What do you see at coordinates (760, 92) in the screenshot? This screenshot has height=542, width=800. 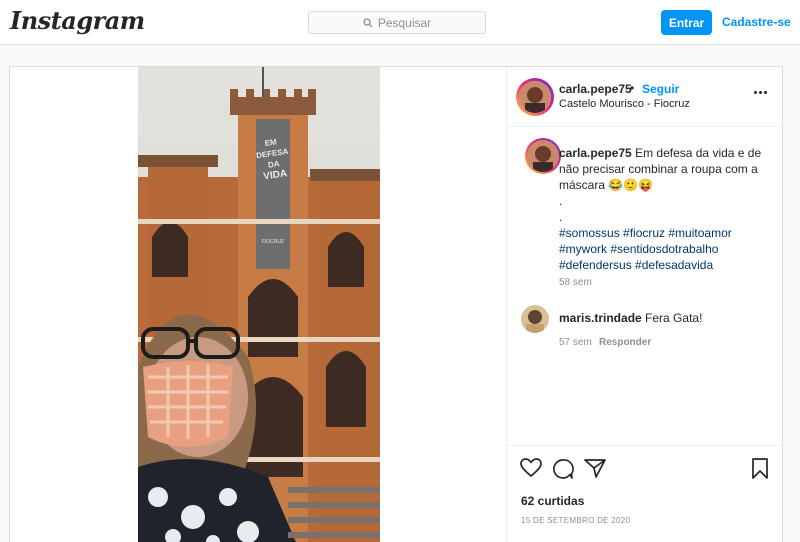 I see `more-options-icon` at bounding box center [760, 92].